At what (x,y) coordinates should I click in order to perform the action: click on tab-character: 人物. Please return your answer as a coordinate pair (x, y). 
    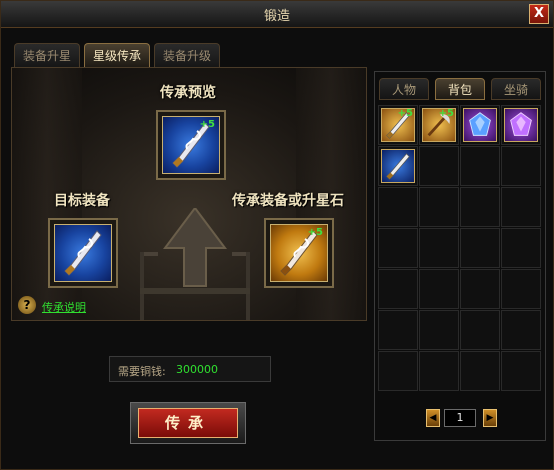
    Looking at the image, I should click on (404, 89).